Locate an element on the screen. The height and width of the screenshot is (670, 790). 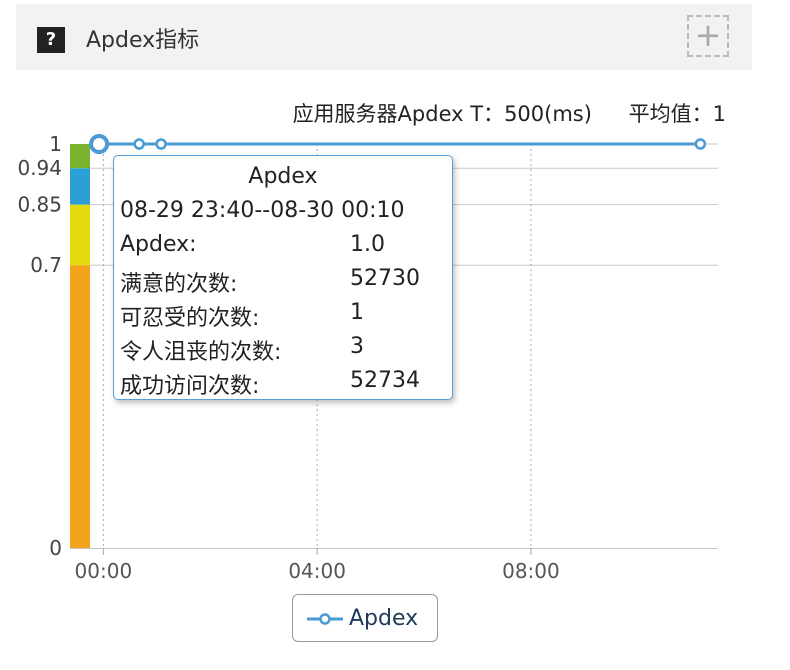
legend-label: Apdex is located at coordinates (384, 618).